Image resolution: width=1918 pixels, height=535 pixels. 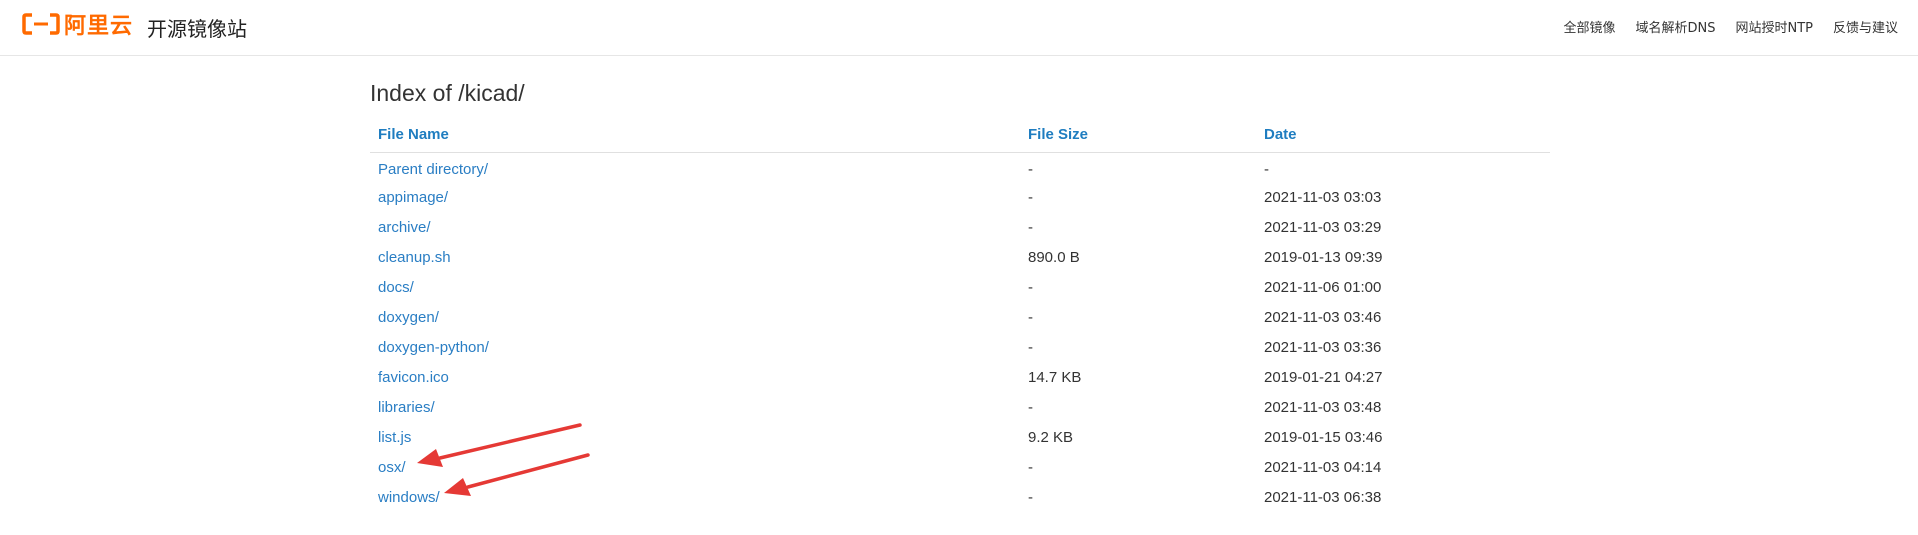 I want to click on file-date: 2021-11-03 03:03, so click(x=1323, y=197).